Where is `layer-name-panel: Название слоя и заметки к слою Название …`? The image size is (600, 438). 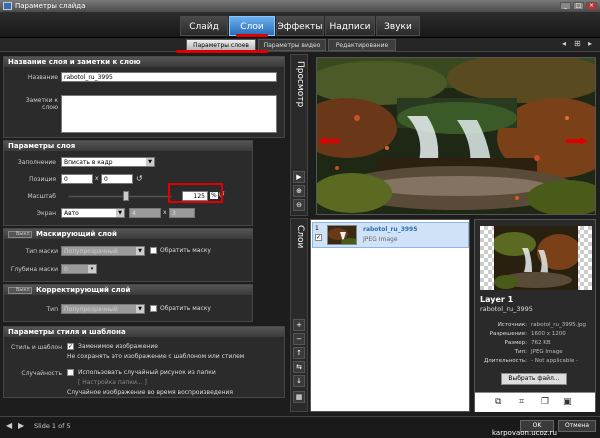 layer-name-panel: Название слоя и заметки к слою Название … is located at coordinates (144, 97).